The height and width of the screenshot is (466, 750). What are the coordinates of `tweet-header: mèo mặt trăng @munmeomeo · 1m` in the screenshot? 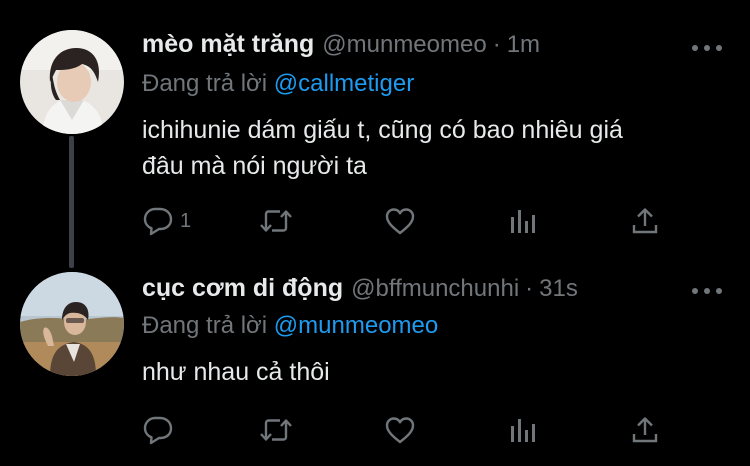 It's located at (341, 48).